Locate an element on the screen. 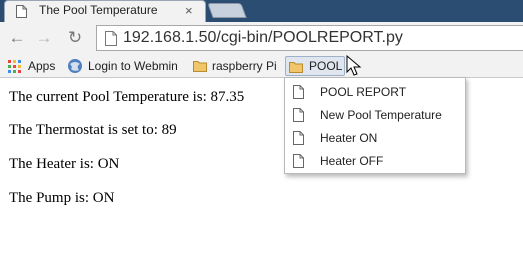 The height and width of the screenshot is (277, 523). url-text: 192.168.1.50/cgi-bin/POOLREPORT.py is located at coordinates (263, 37).